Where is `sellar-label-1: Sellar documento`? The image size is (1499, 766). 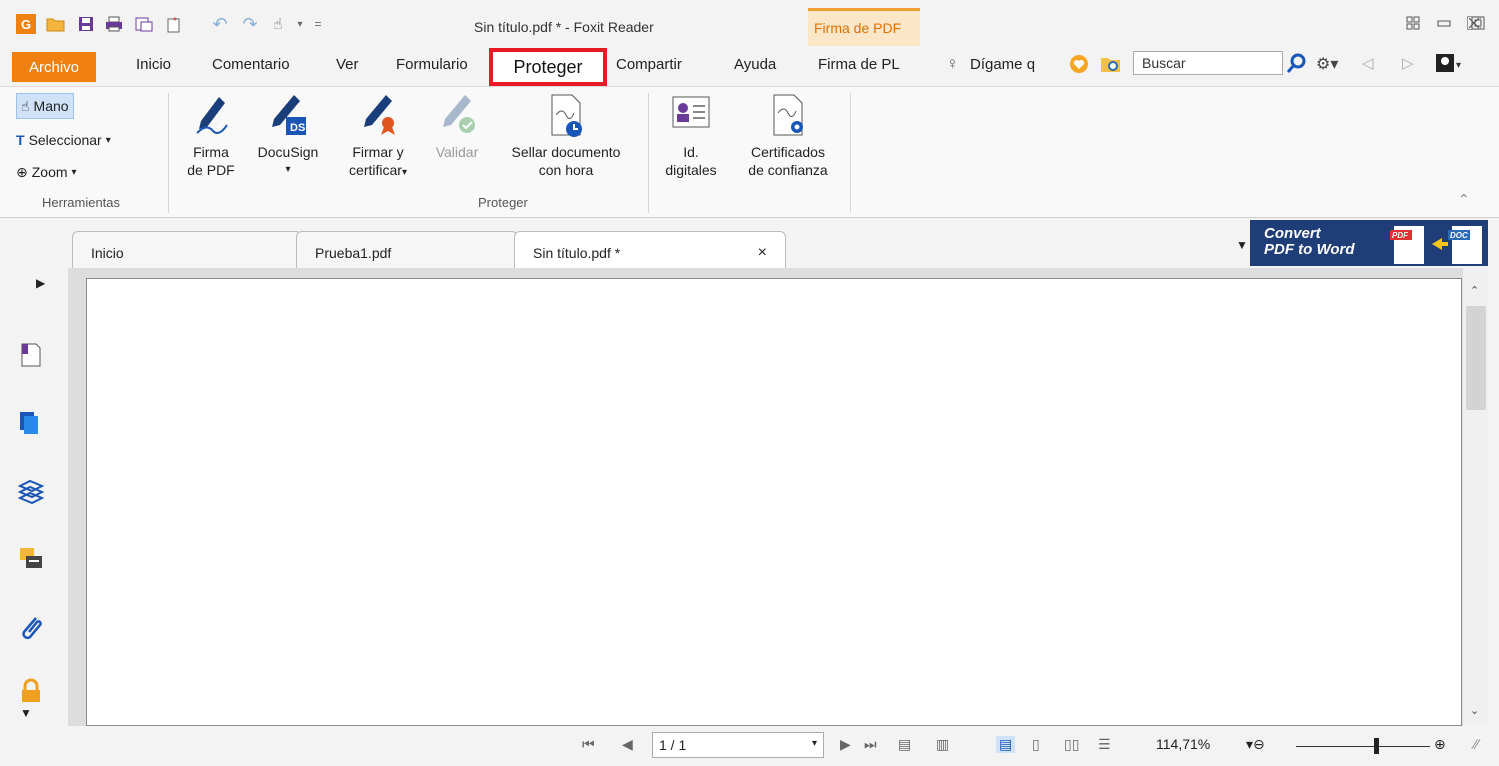 sellar-label-1: Sellar documento is located at coordinates (566, 152).